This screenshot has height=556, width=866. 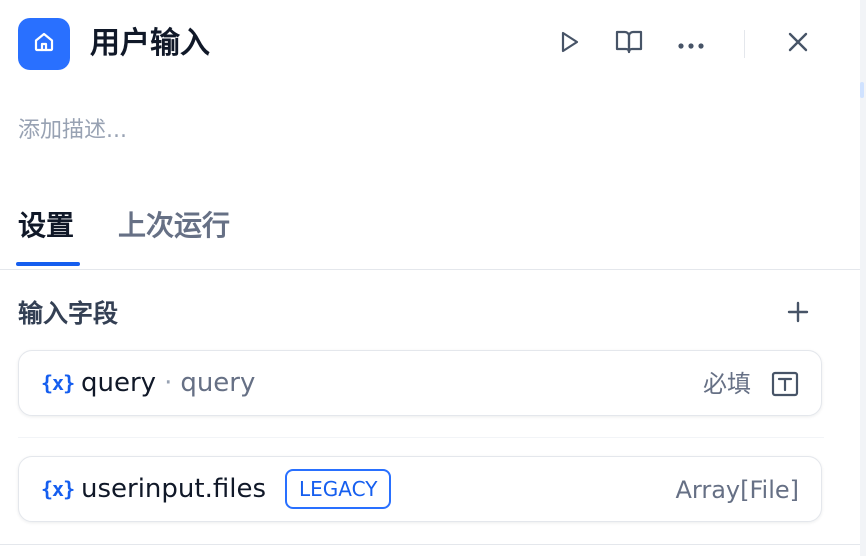 What do you see at coordinates (862, 90) in the screenshot?
I see `edge-marker` at bounding box center [862, 90].